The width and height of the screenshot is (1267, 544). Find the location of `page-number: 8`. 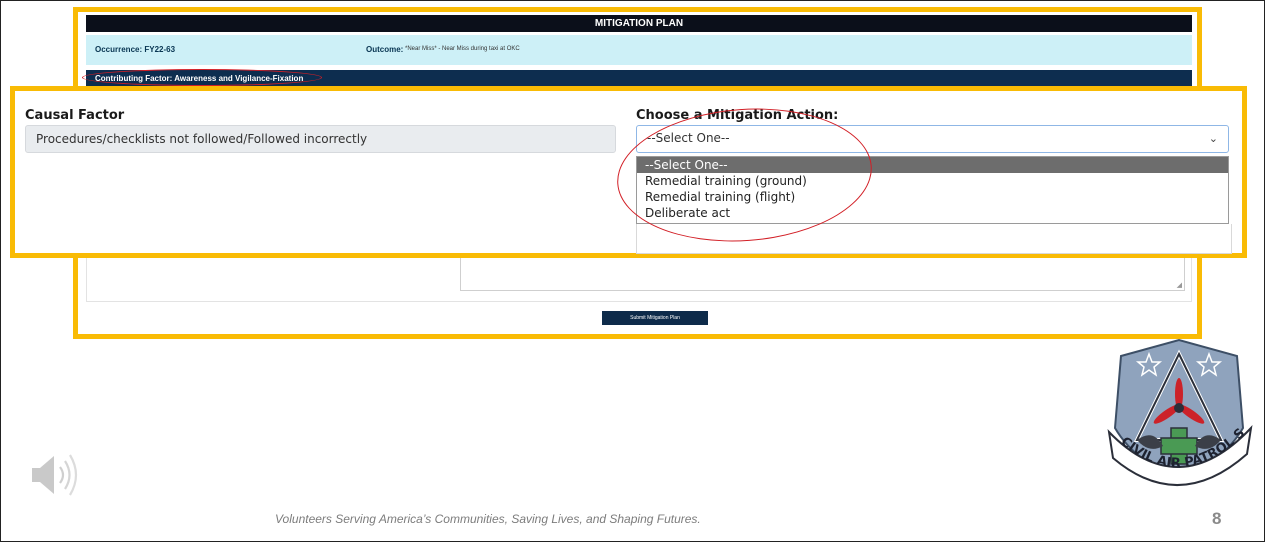

page-number: 8 is located at coordinates (1217, 518).